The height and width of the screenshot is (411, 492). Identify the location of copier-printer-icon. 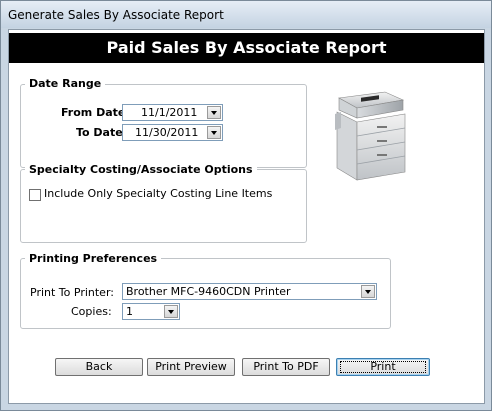
(370, 136).